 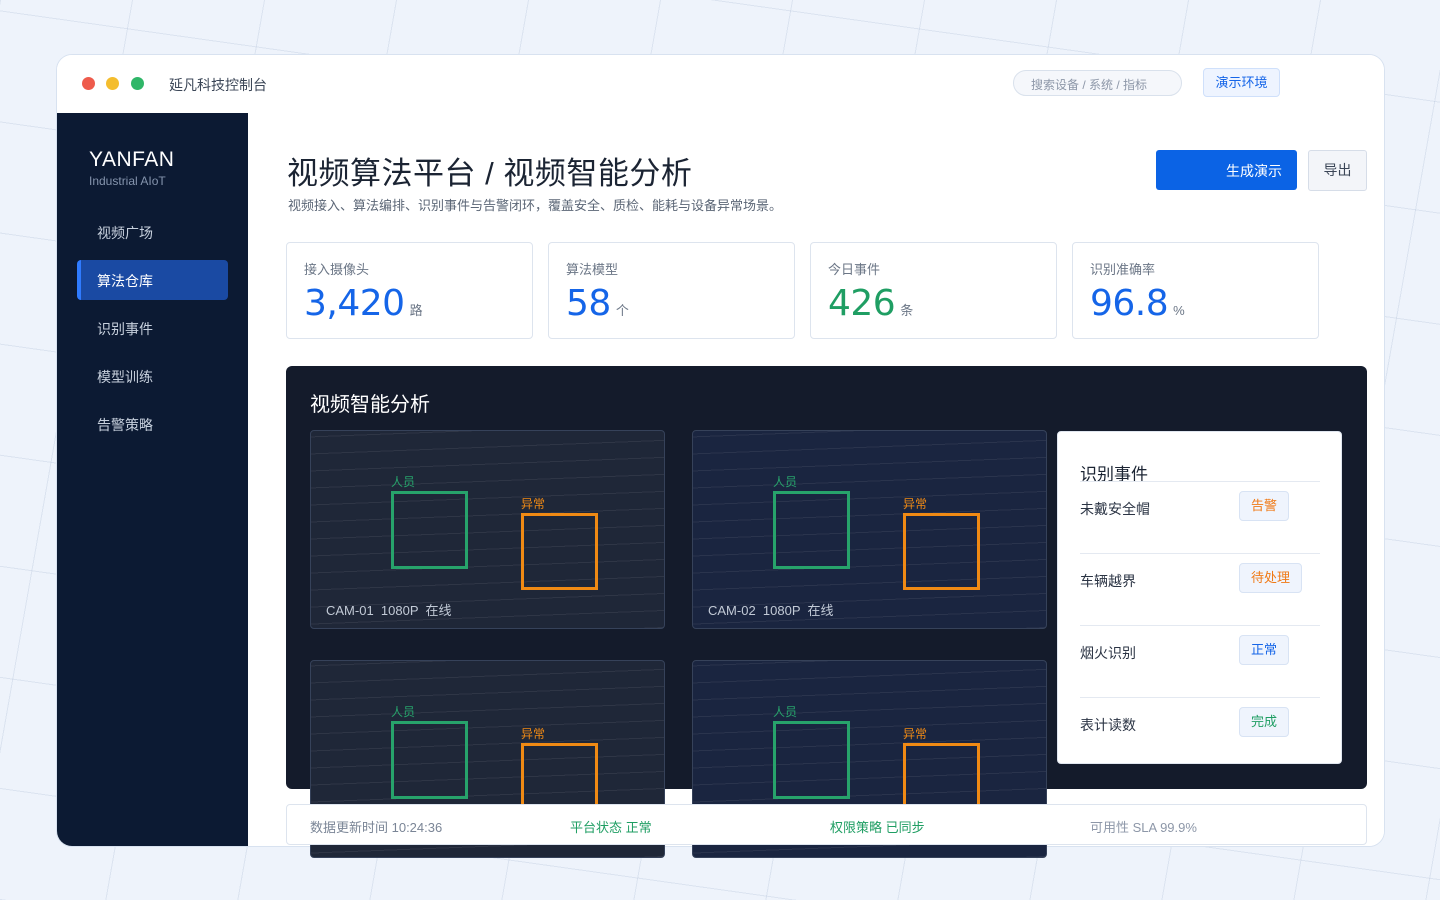 I want to click on event-status-badge: 待处理, so click(x=1270, y=578).